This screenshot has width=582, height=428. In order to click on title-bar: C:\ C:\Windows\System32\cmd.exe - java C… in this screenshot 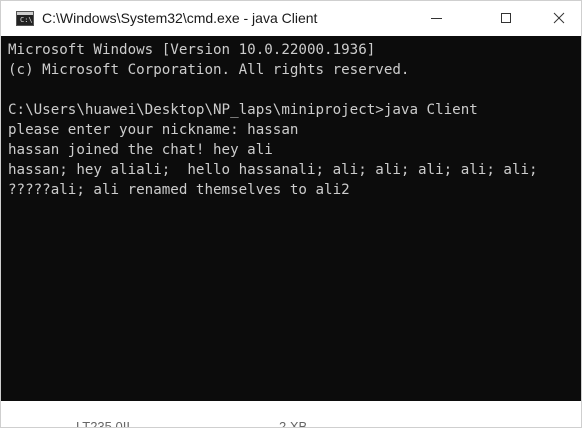, I will do `click(291, 18)`.